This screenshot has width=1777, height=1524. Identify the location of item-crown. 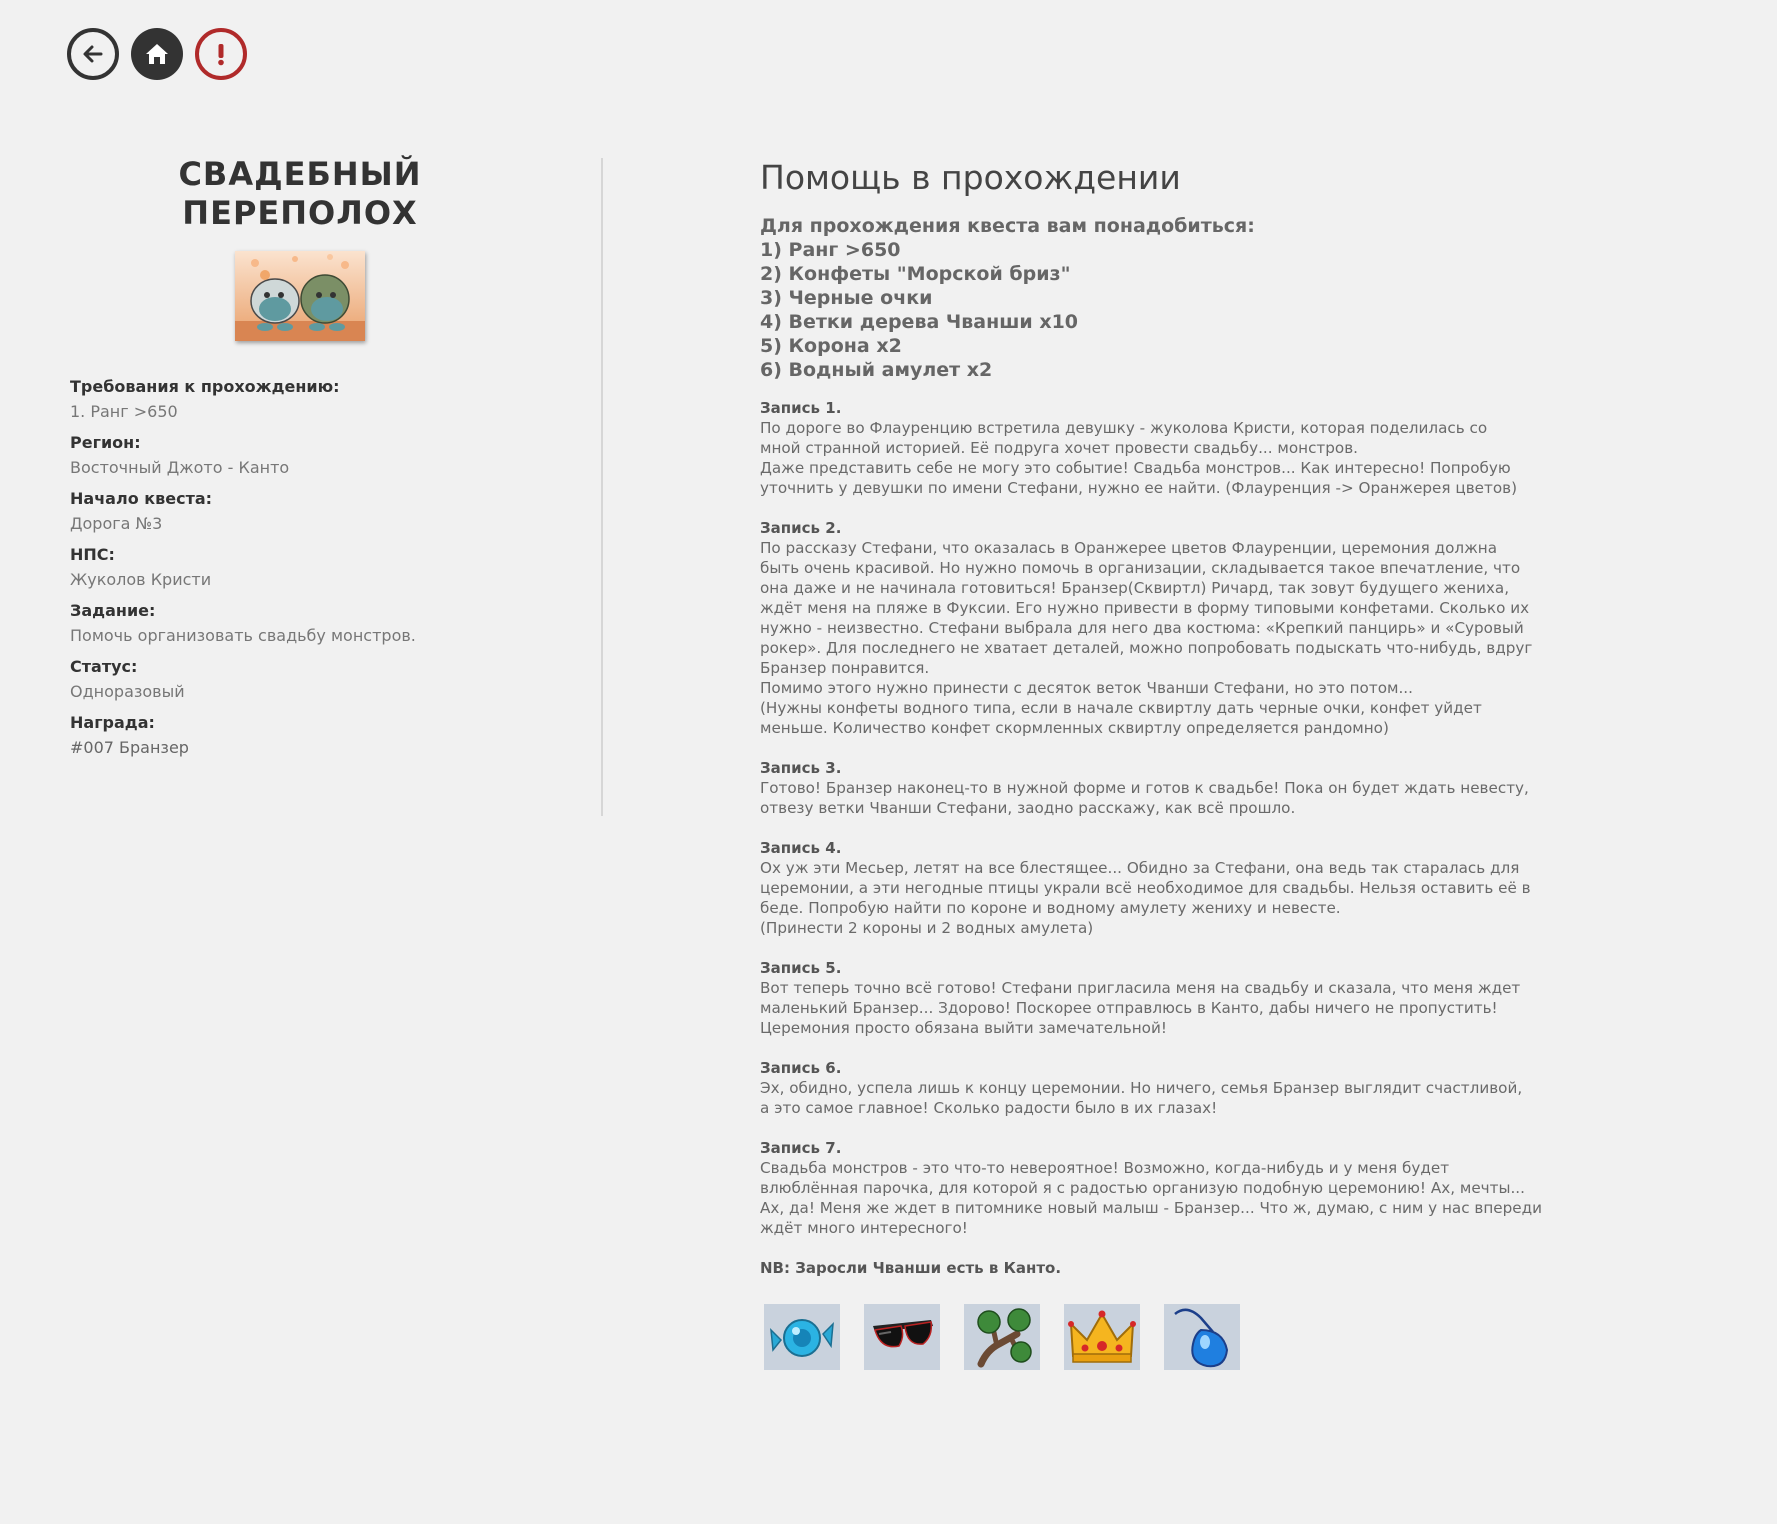
(1102, 1337).